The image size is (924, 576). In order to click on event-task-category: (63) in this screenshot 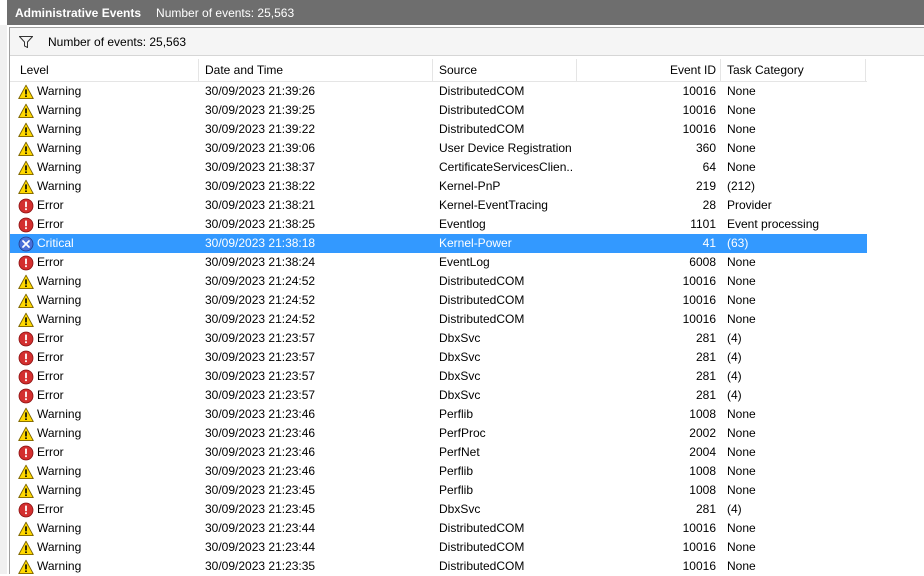, I will do `click(738, 243)`.